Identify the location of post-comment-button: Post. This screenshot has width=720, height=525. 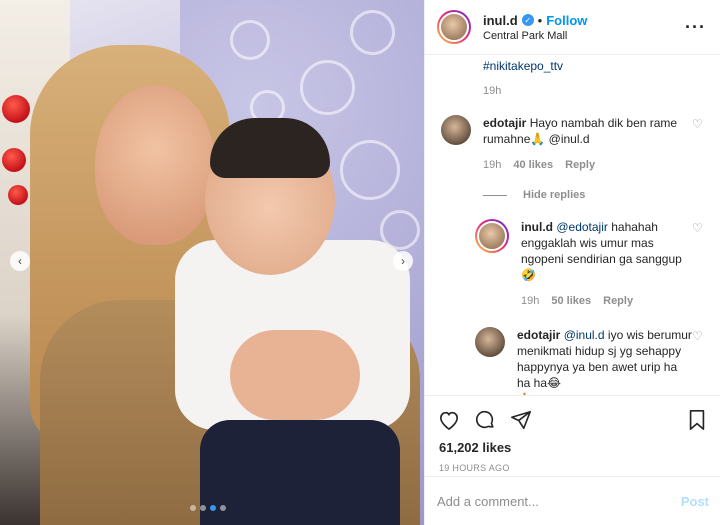
(695, 501).